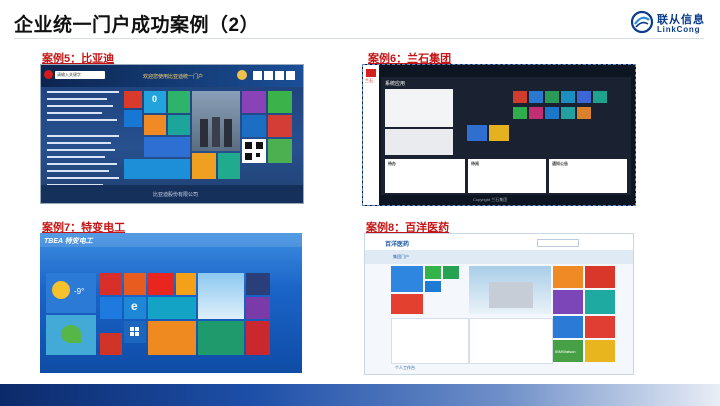 The image size is (720, 406). I want to click on baiyang-tile-orange, so click(568, 277).